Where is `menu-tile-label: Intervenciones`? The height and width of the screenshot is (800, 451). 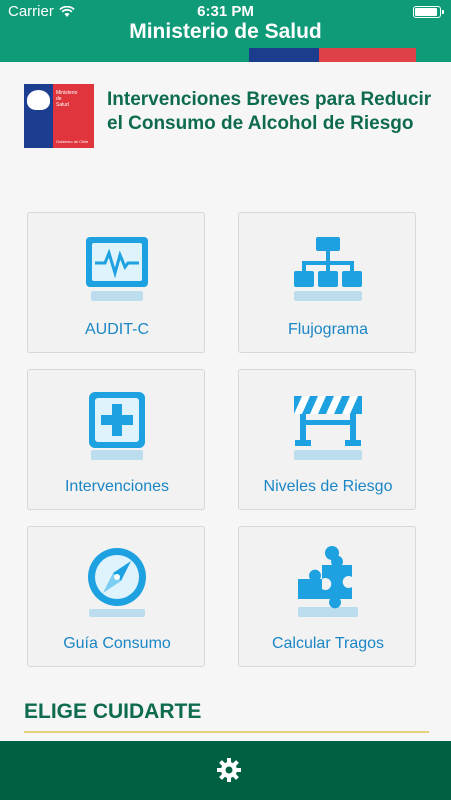
menu-tile-label: Intervenciones is located at coordinates (117, 486).